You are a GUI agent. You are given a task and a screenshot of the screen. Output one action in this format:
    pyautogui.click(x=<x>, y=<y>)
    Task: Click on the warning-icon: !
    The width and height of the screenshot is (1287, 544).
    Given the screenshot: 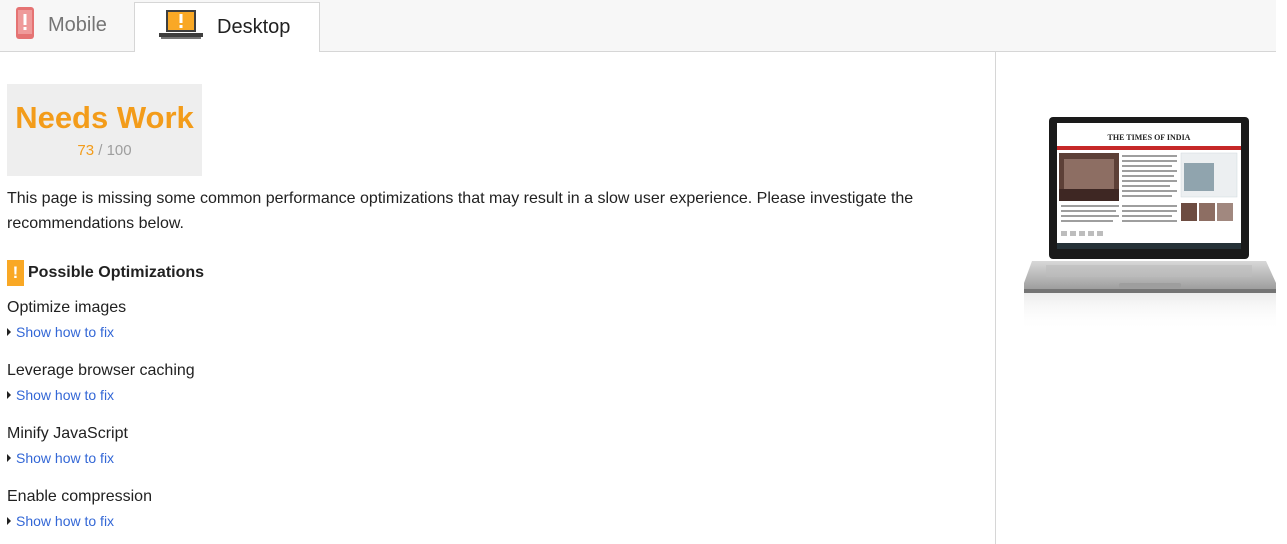 What is the action you would take?
    pyautogui.click(x=15, y=273)
    